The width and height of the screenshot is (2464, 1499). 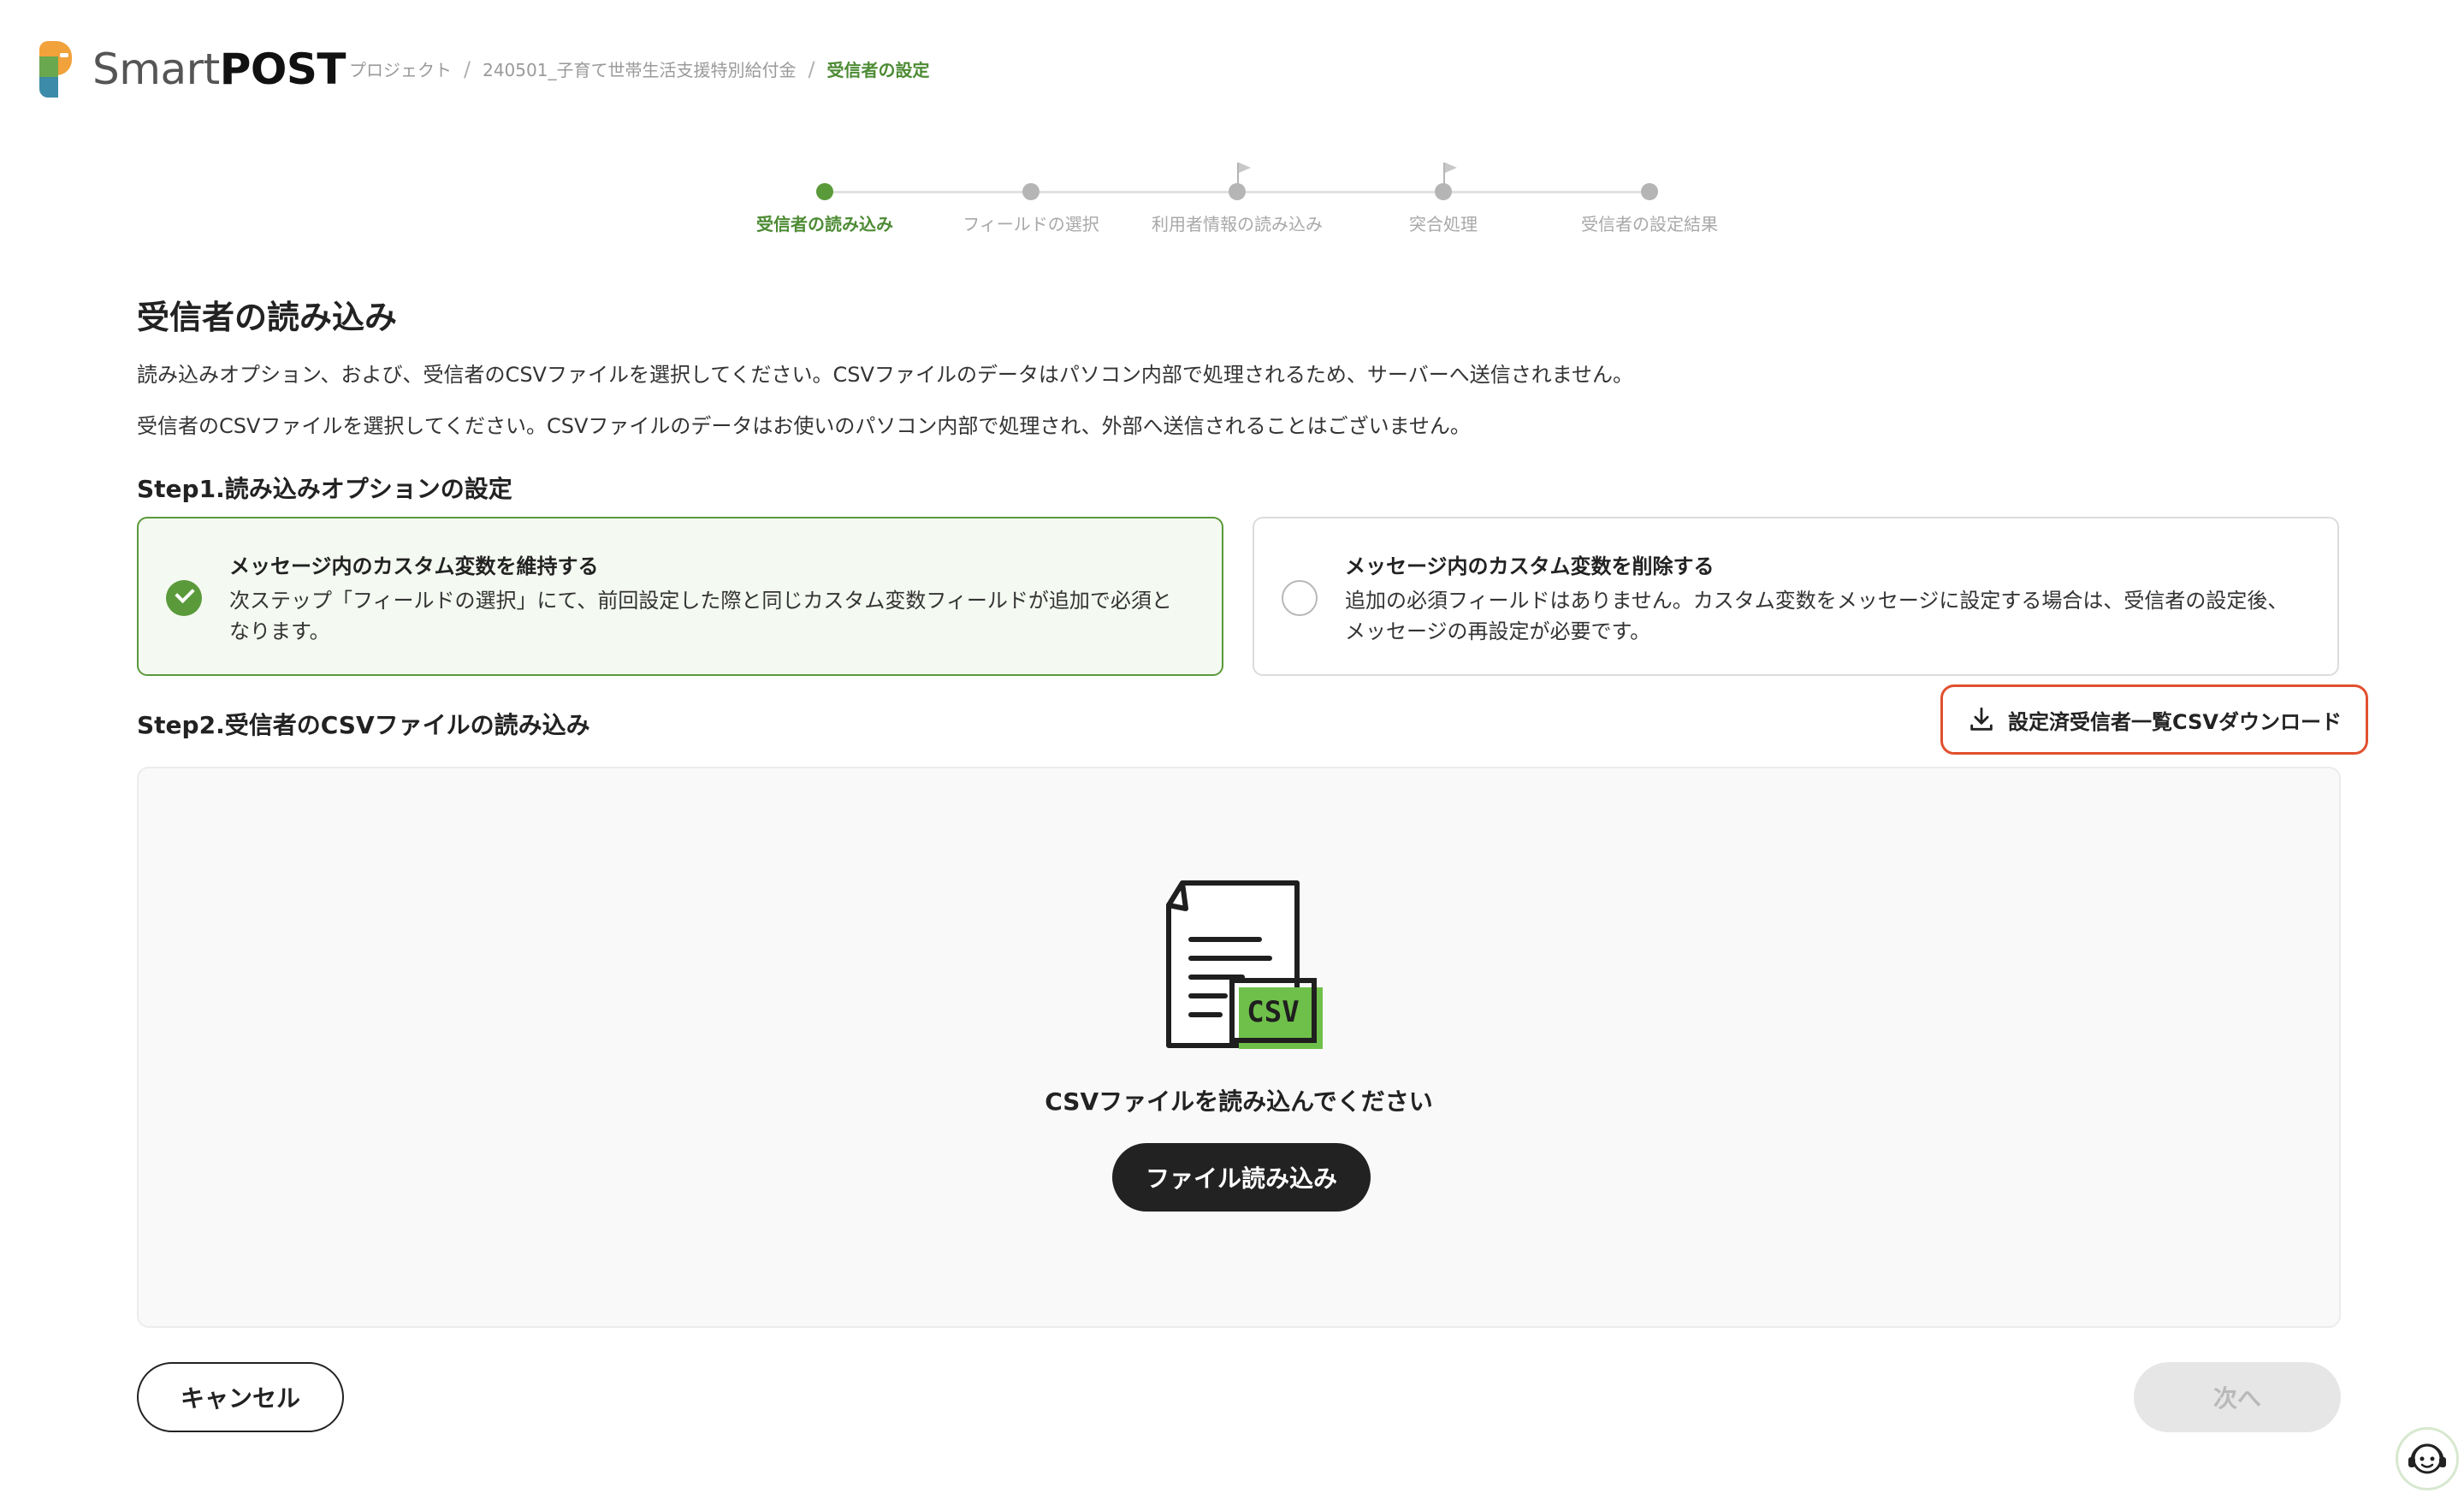 What do you see at coordinates (267, 317) in the screenshot?
I see `page-title: 受信者の読み込み` at bounding box center [267, 317].